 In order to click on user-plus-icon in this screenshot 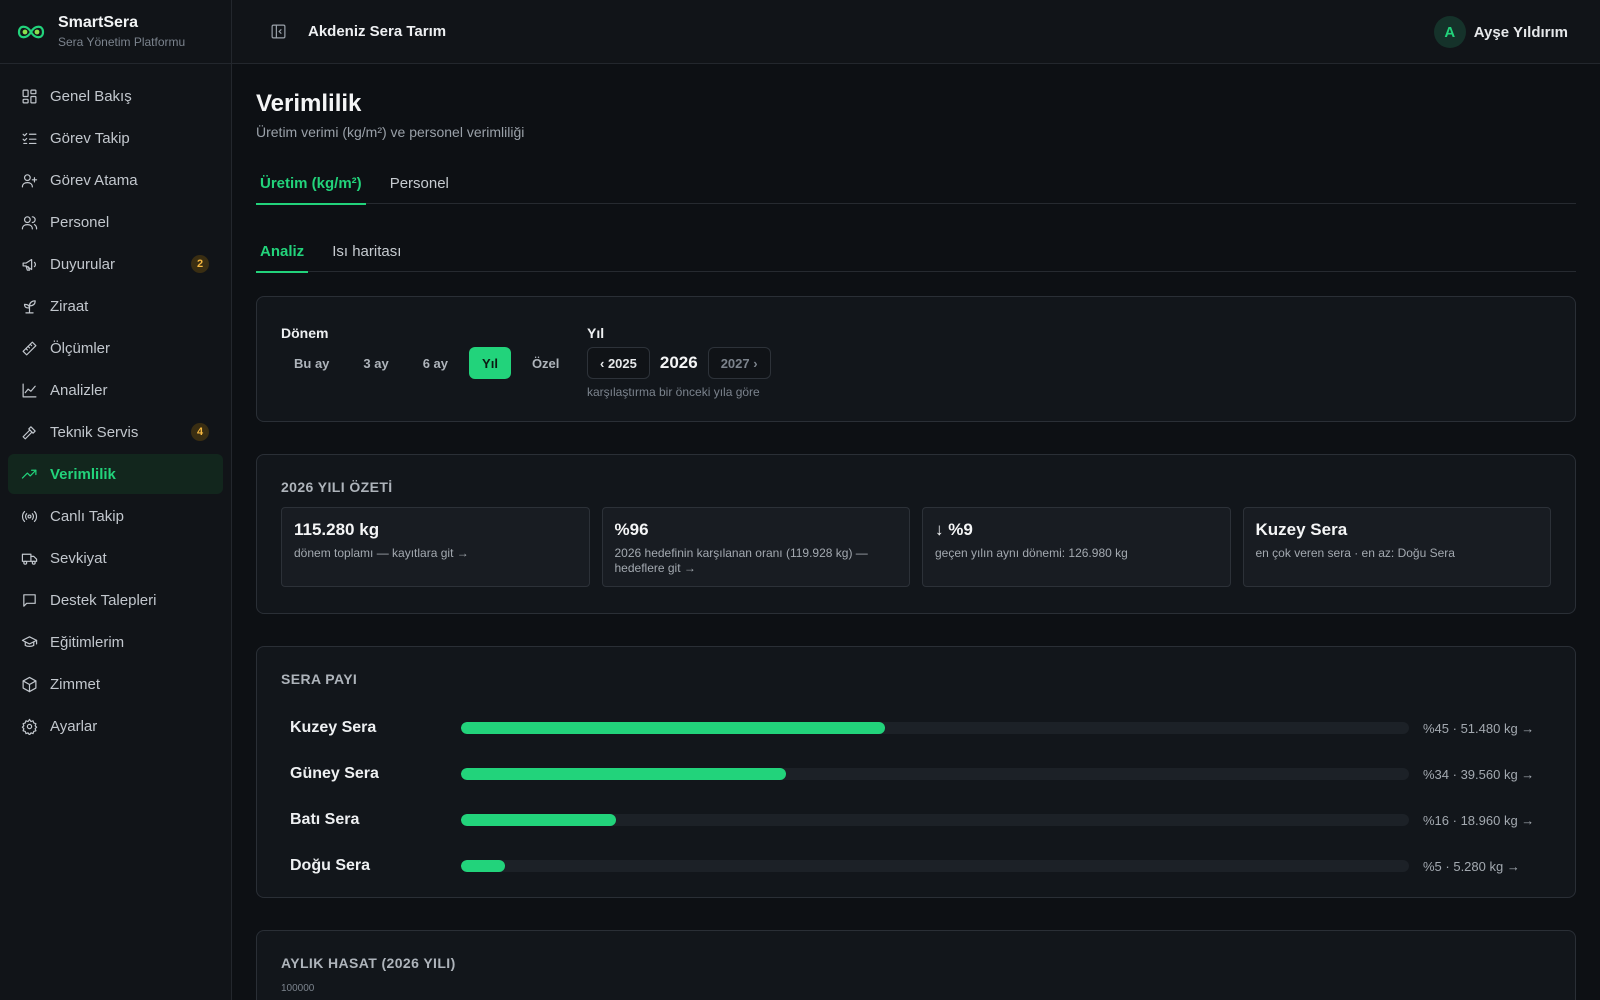, I will do `click(29, 180)`.